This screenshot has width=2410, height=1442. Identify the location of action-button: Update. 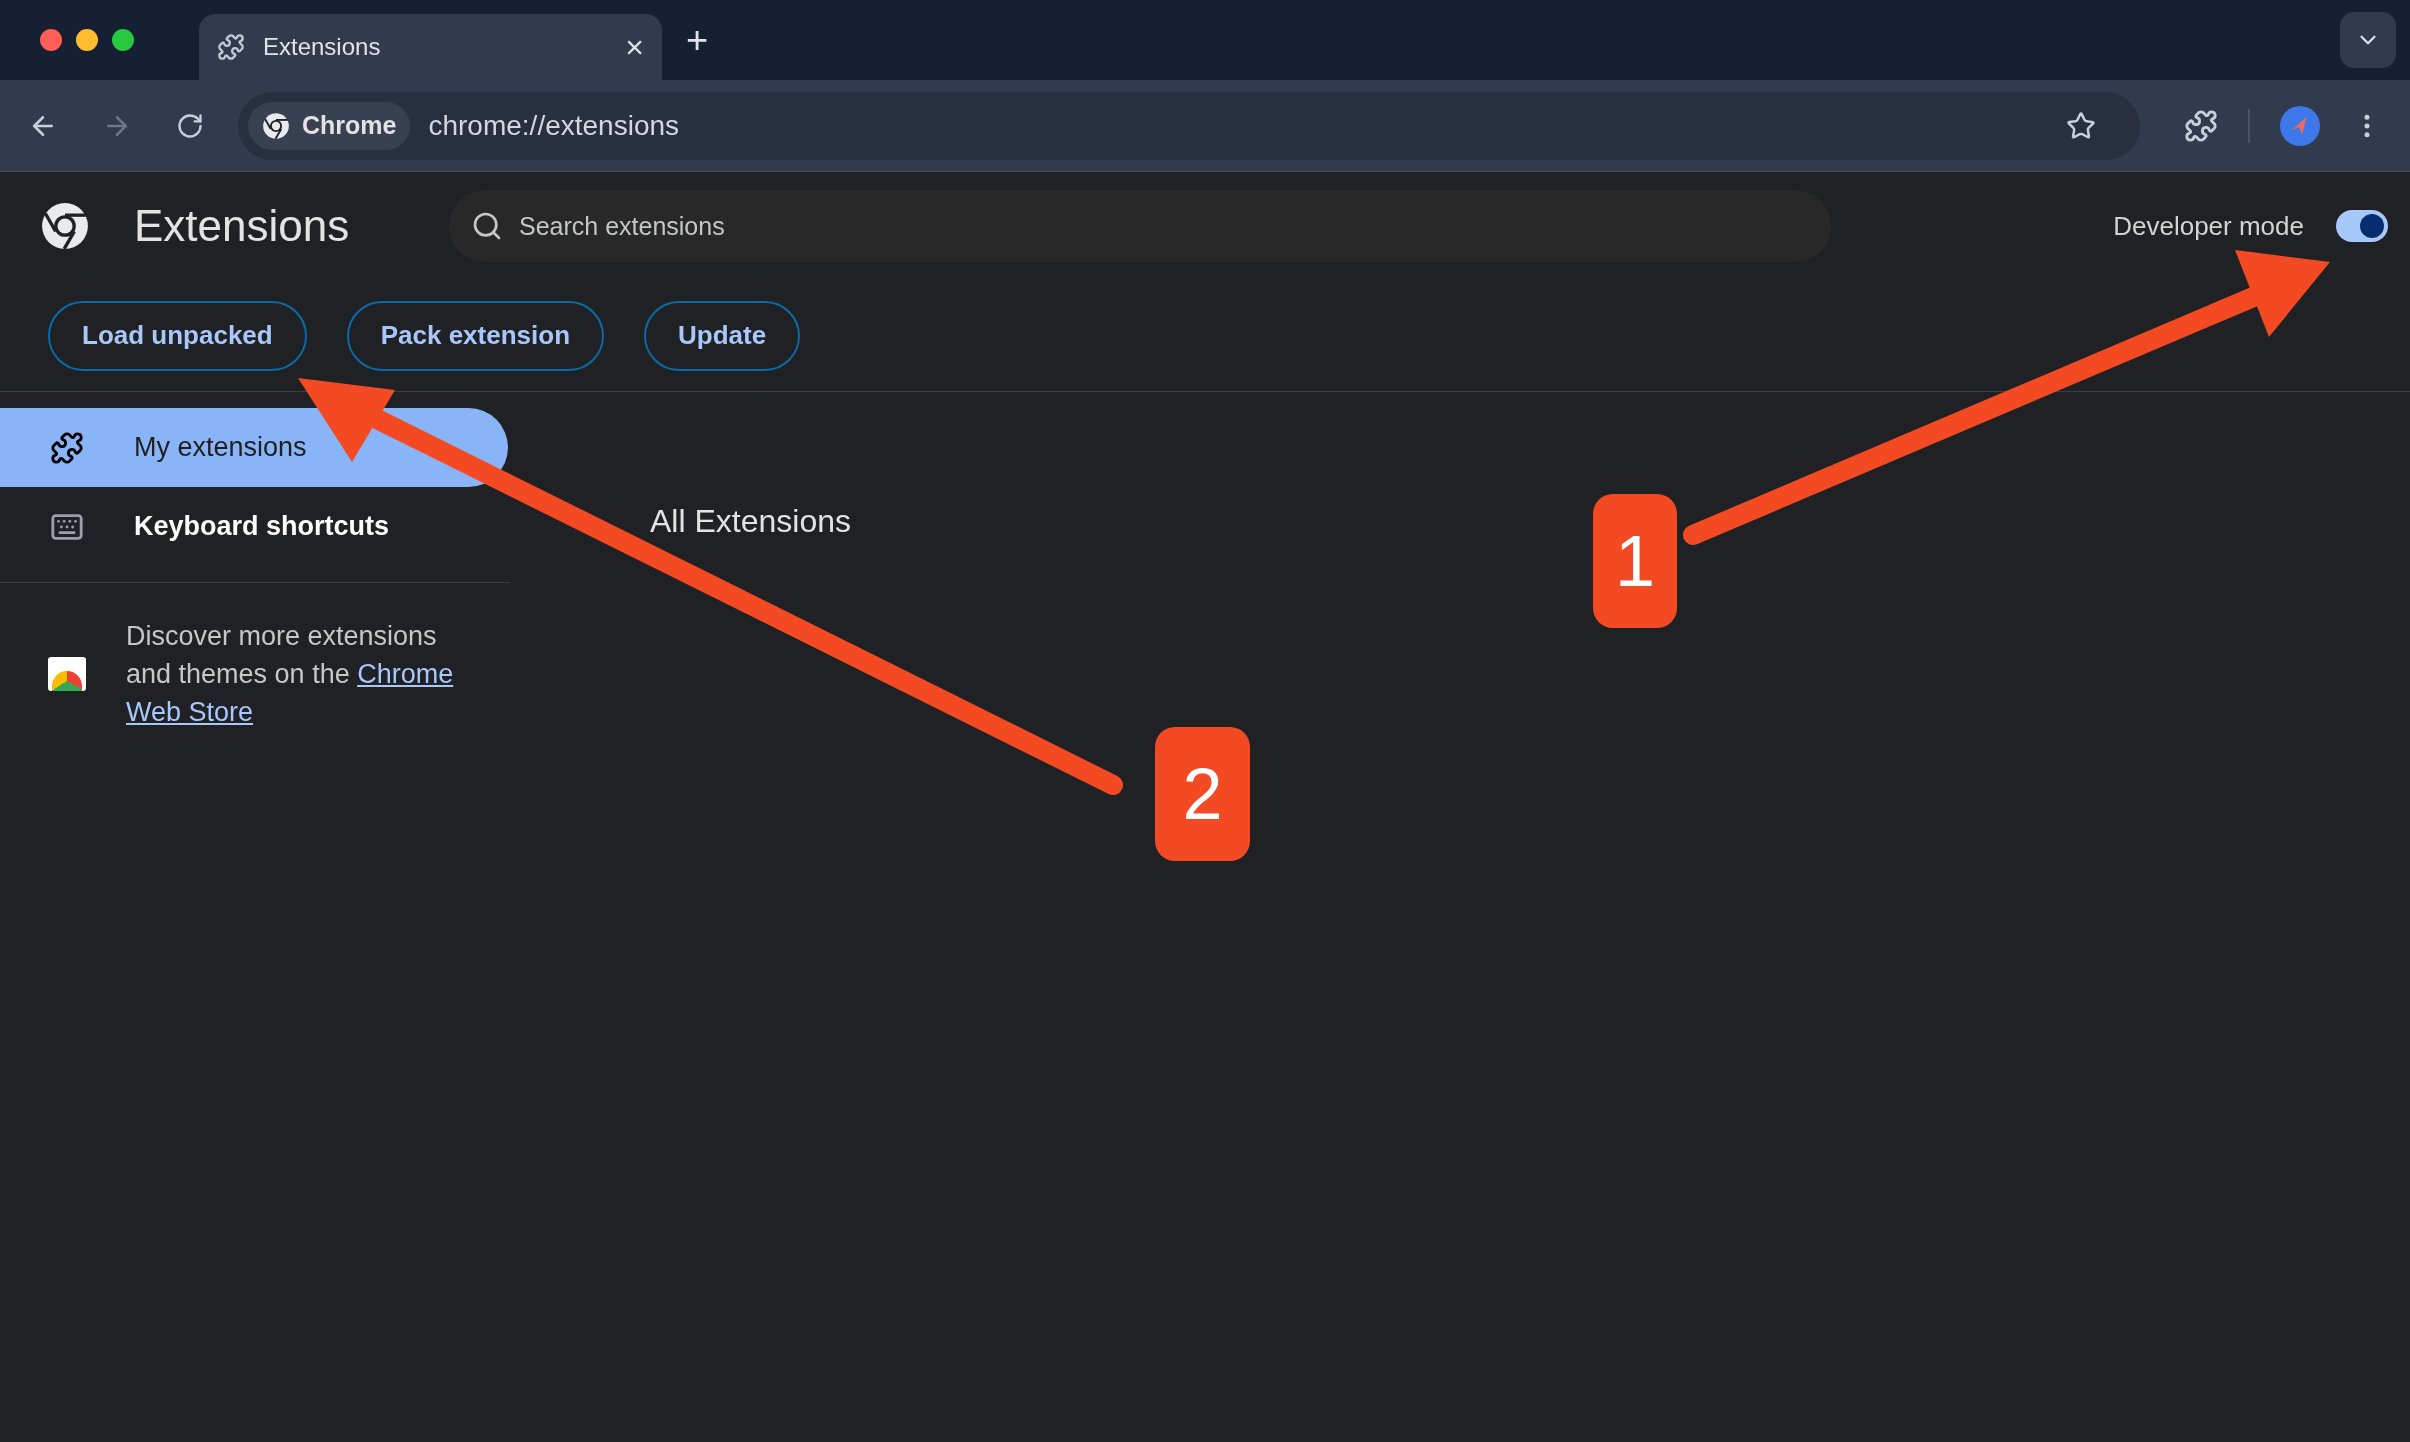
(722, 335).